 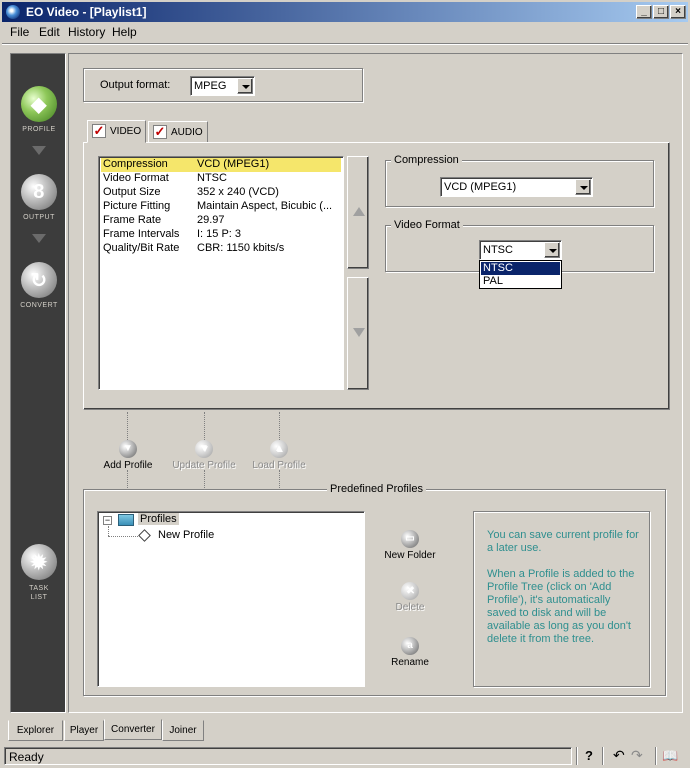 I want to click on status-bar: Ready ? ↶ ↷ 📖, so click(x=345, y=756).